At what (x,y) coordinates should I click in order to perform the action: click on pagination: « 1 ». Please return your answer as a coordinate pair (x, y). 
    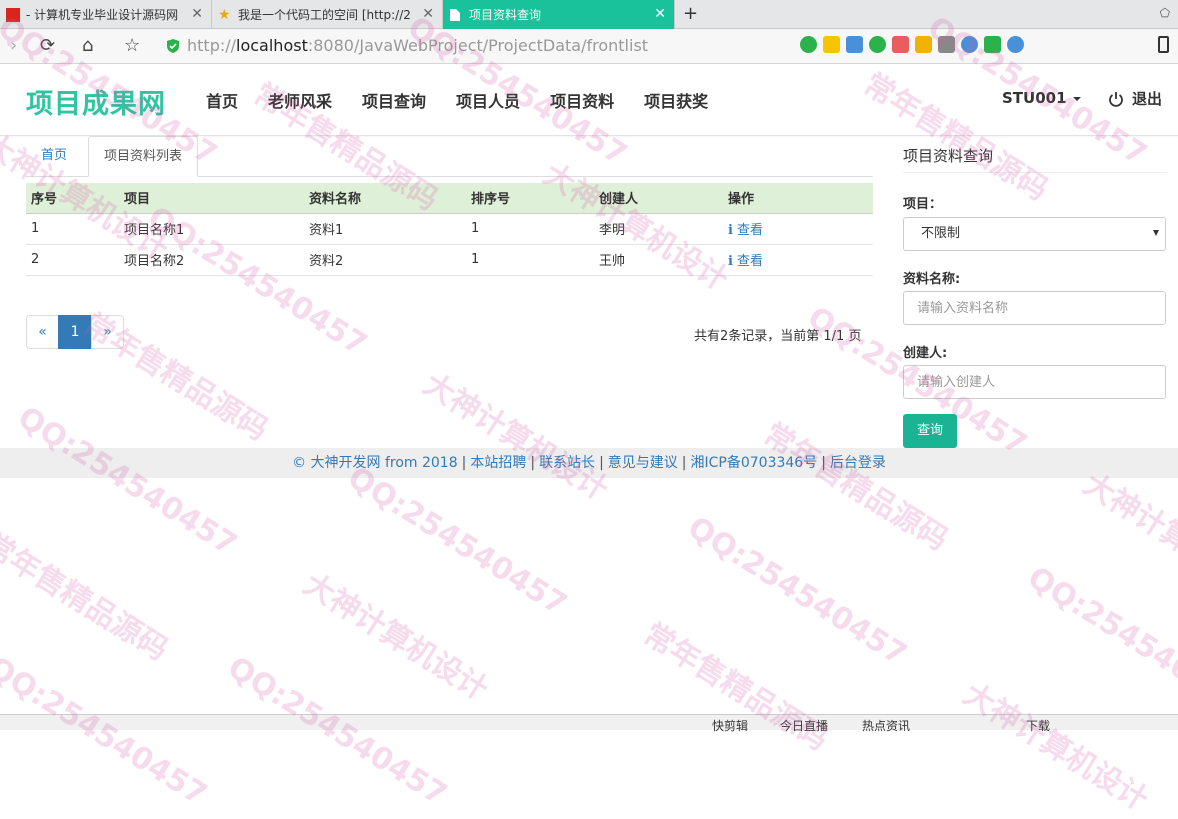
    Looking at the image, I should click on (75, 332).